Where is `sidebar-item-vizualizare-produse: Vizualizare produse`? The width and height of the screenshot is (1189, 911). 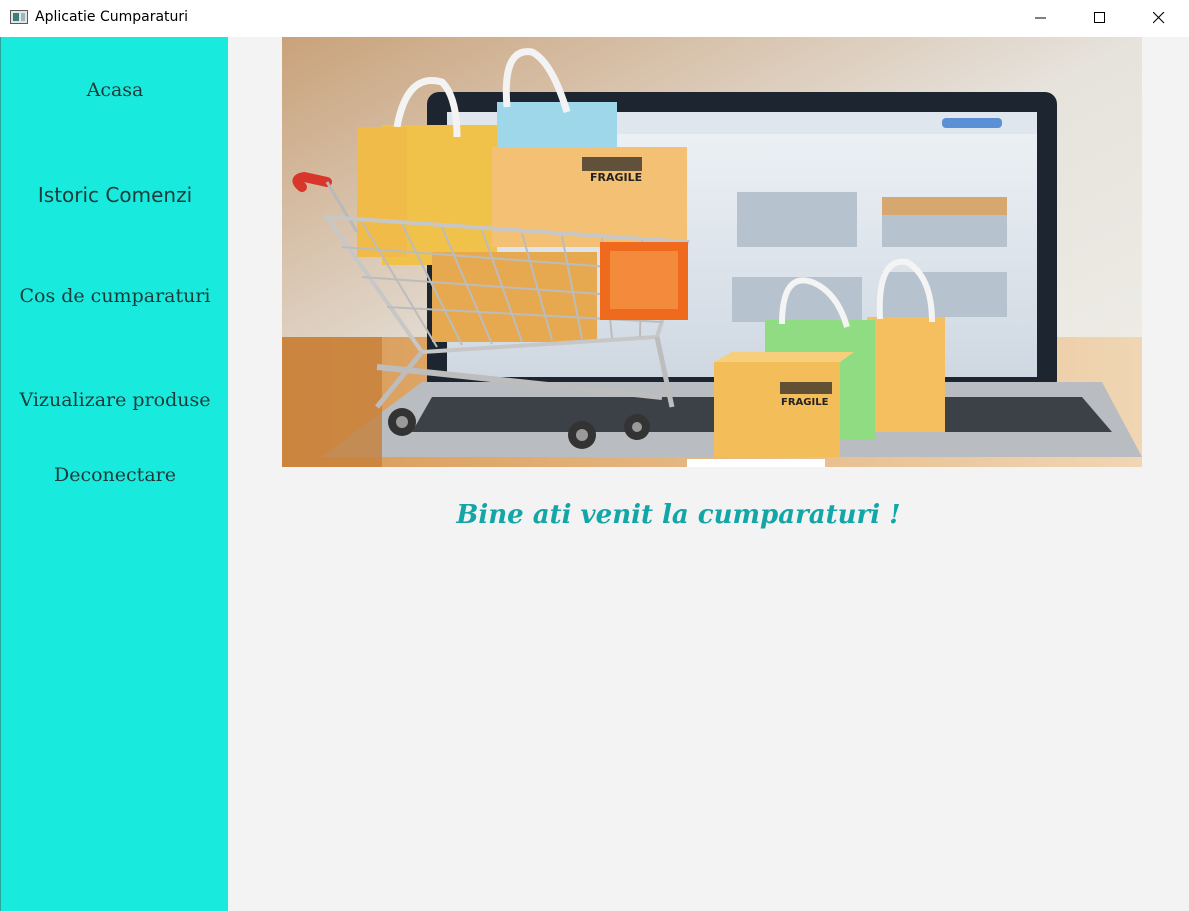
sidebar-item-vizualizare-produse: Vizualizare produse is located at coordinates (115, 400).